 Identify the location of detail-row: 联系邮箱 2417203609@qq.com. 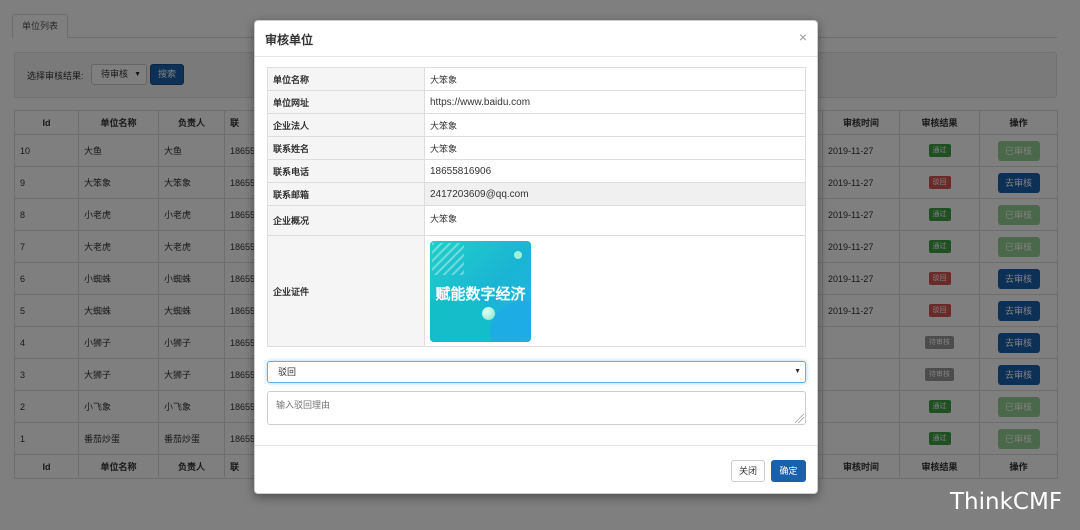
(536, 194).